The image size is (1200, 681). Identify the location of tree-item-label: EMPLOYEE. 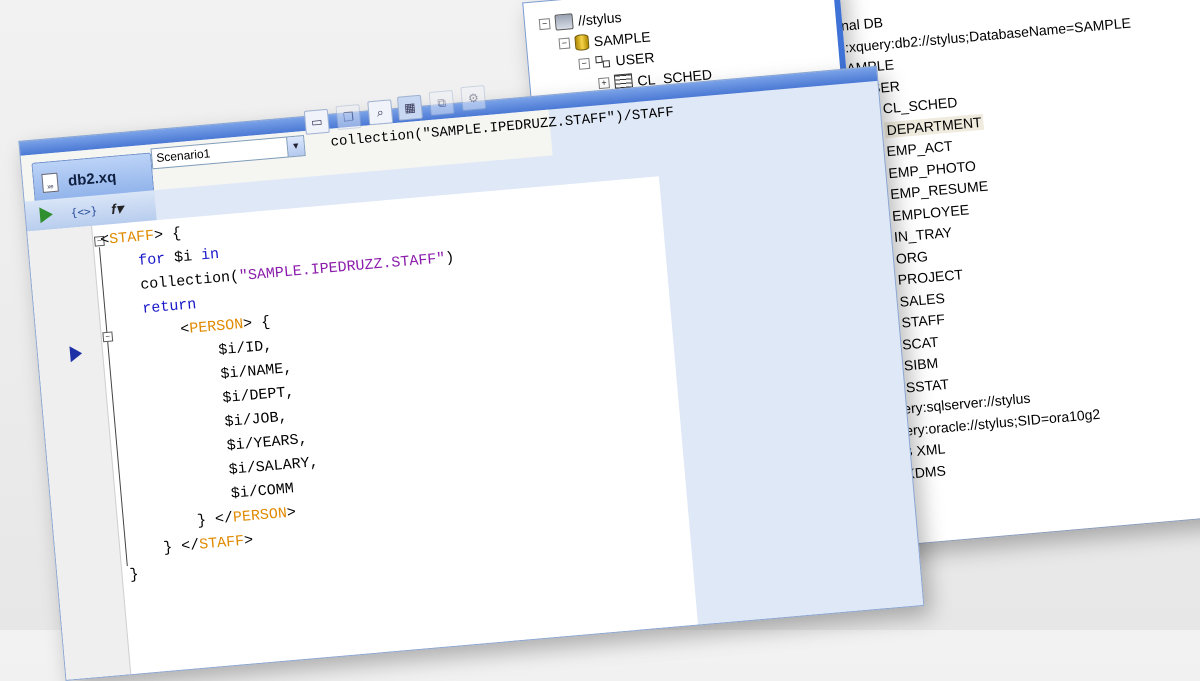
(930, 212).